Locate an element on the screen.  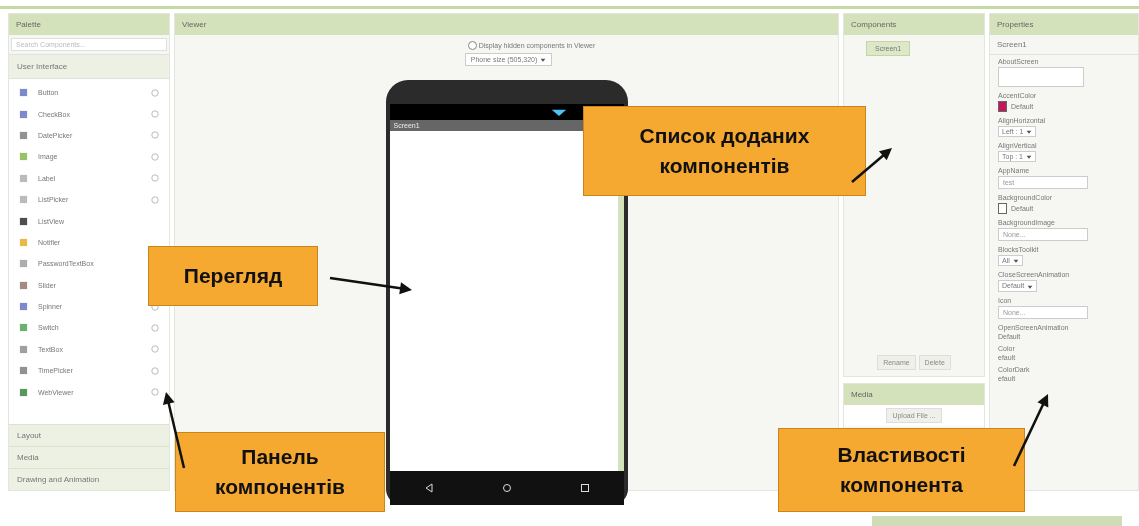
category-header: User Interface is located at coordinates (89, 66).